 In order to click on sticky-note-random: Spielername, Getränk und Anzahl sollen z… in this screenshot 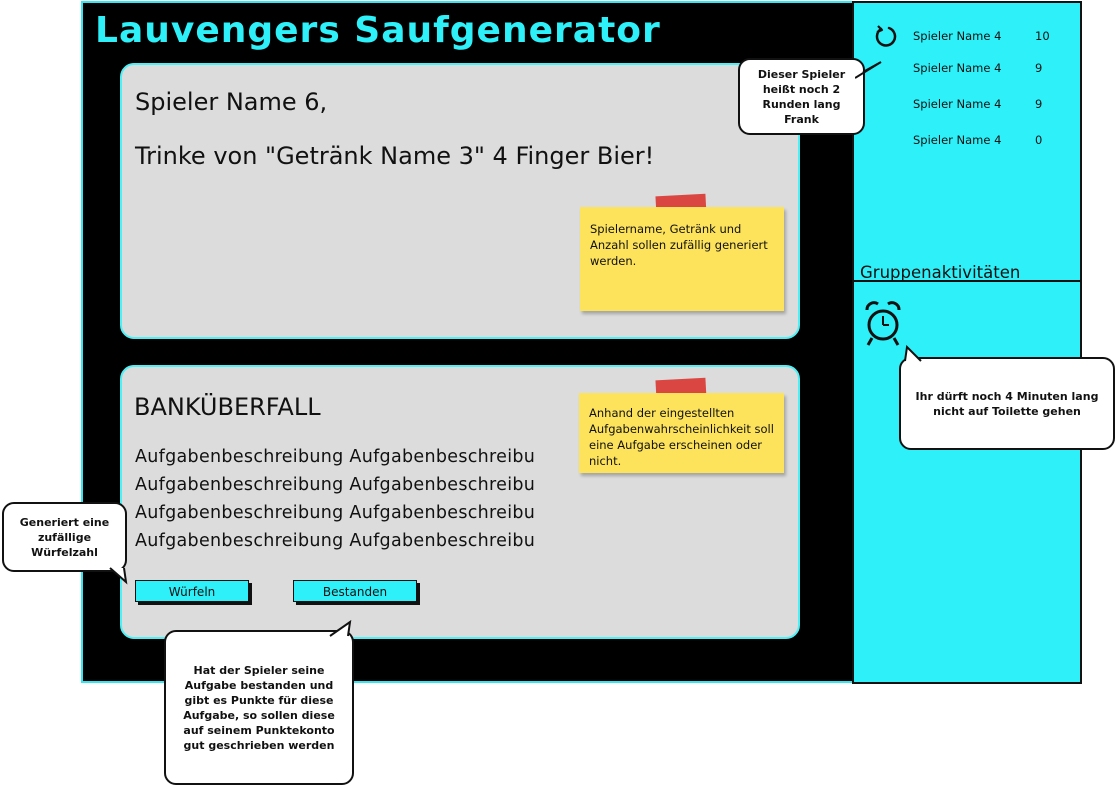, I will do `click(682, 259)`.